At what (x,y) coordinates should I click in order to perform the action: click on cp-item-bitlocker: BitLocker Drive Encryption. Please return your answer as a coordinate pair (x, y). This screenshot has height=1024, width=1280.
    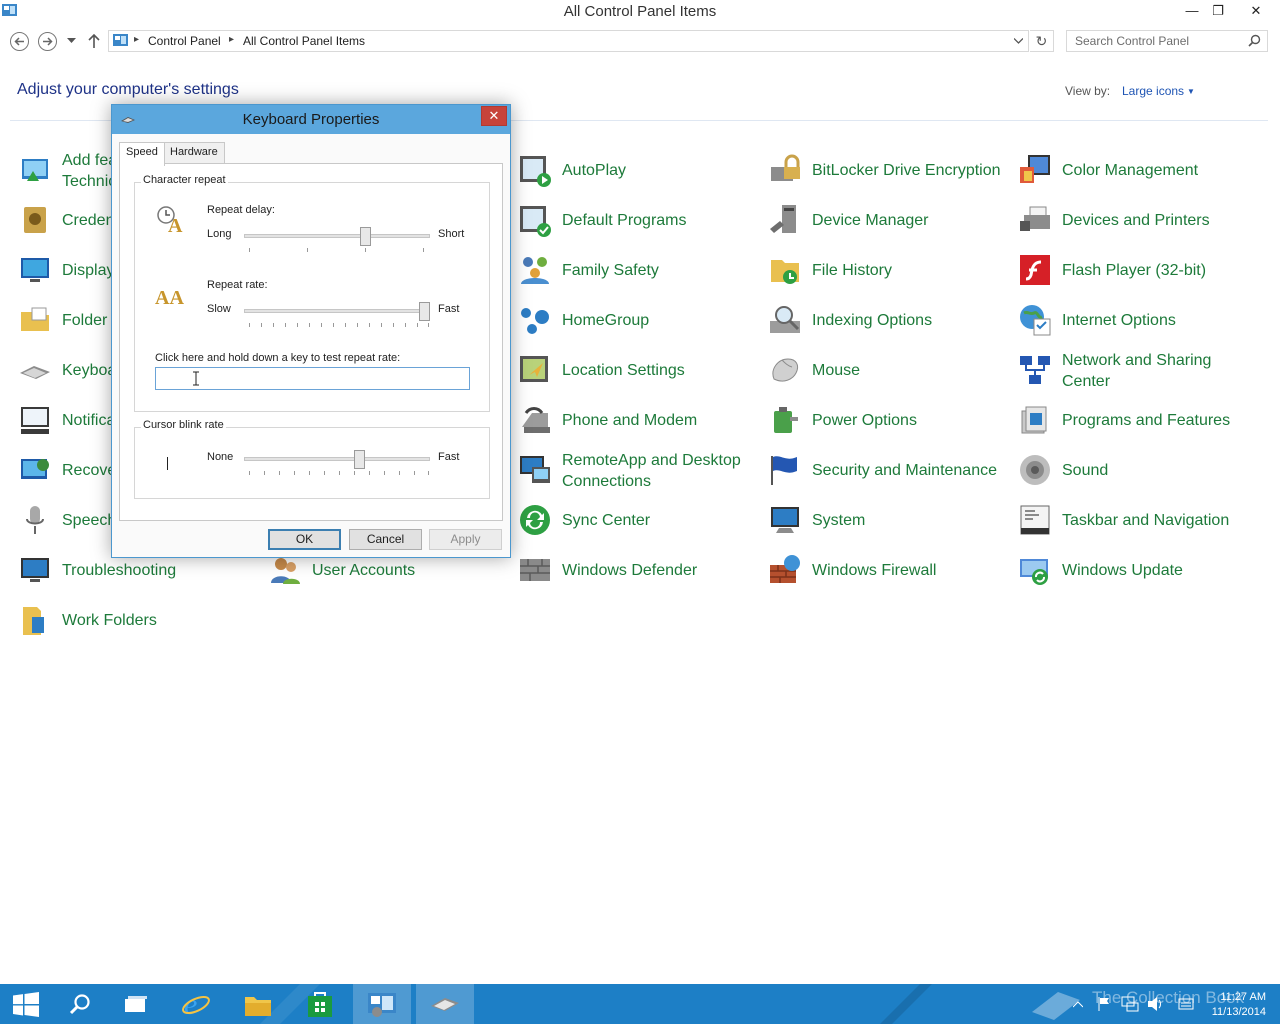
    Looking at the image, I should click on (890, 170).